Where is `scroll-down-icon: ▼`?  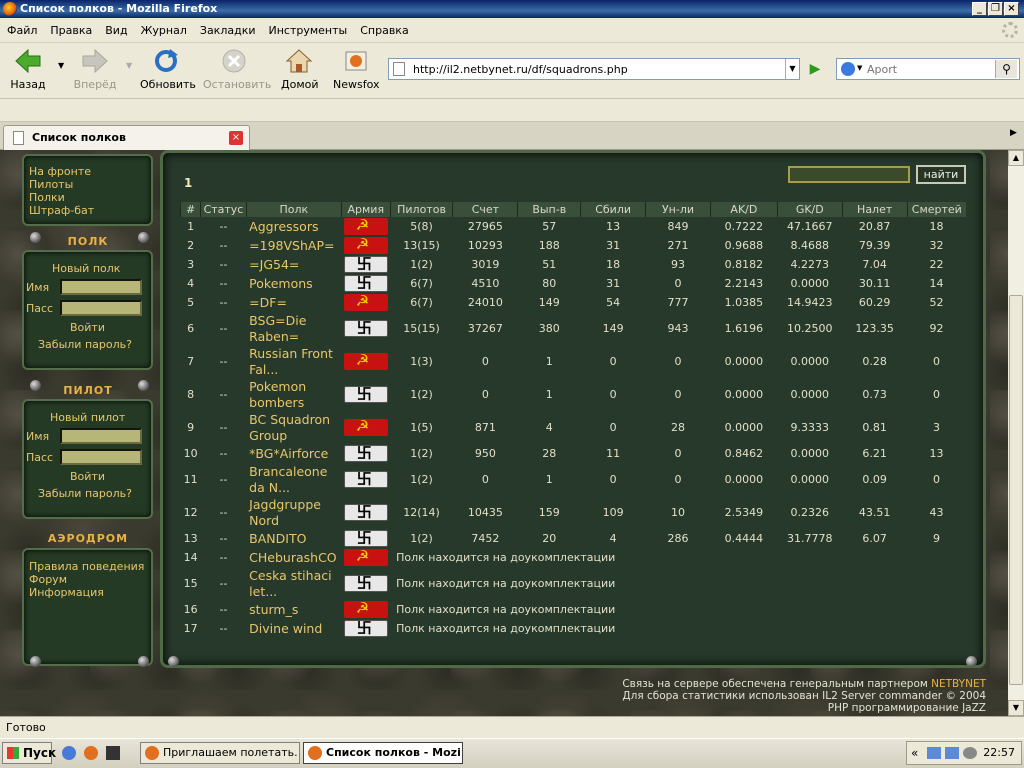 scroll-down-icon: ▼ is located at coordinates (1016, 708).